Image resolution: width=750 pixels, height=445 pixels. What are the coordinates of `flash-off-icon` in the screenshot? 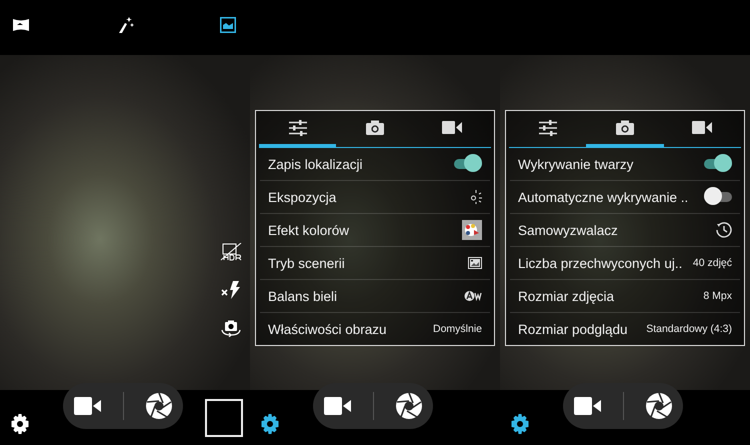 It's located at (231, 290).